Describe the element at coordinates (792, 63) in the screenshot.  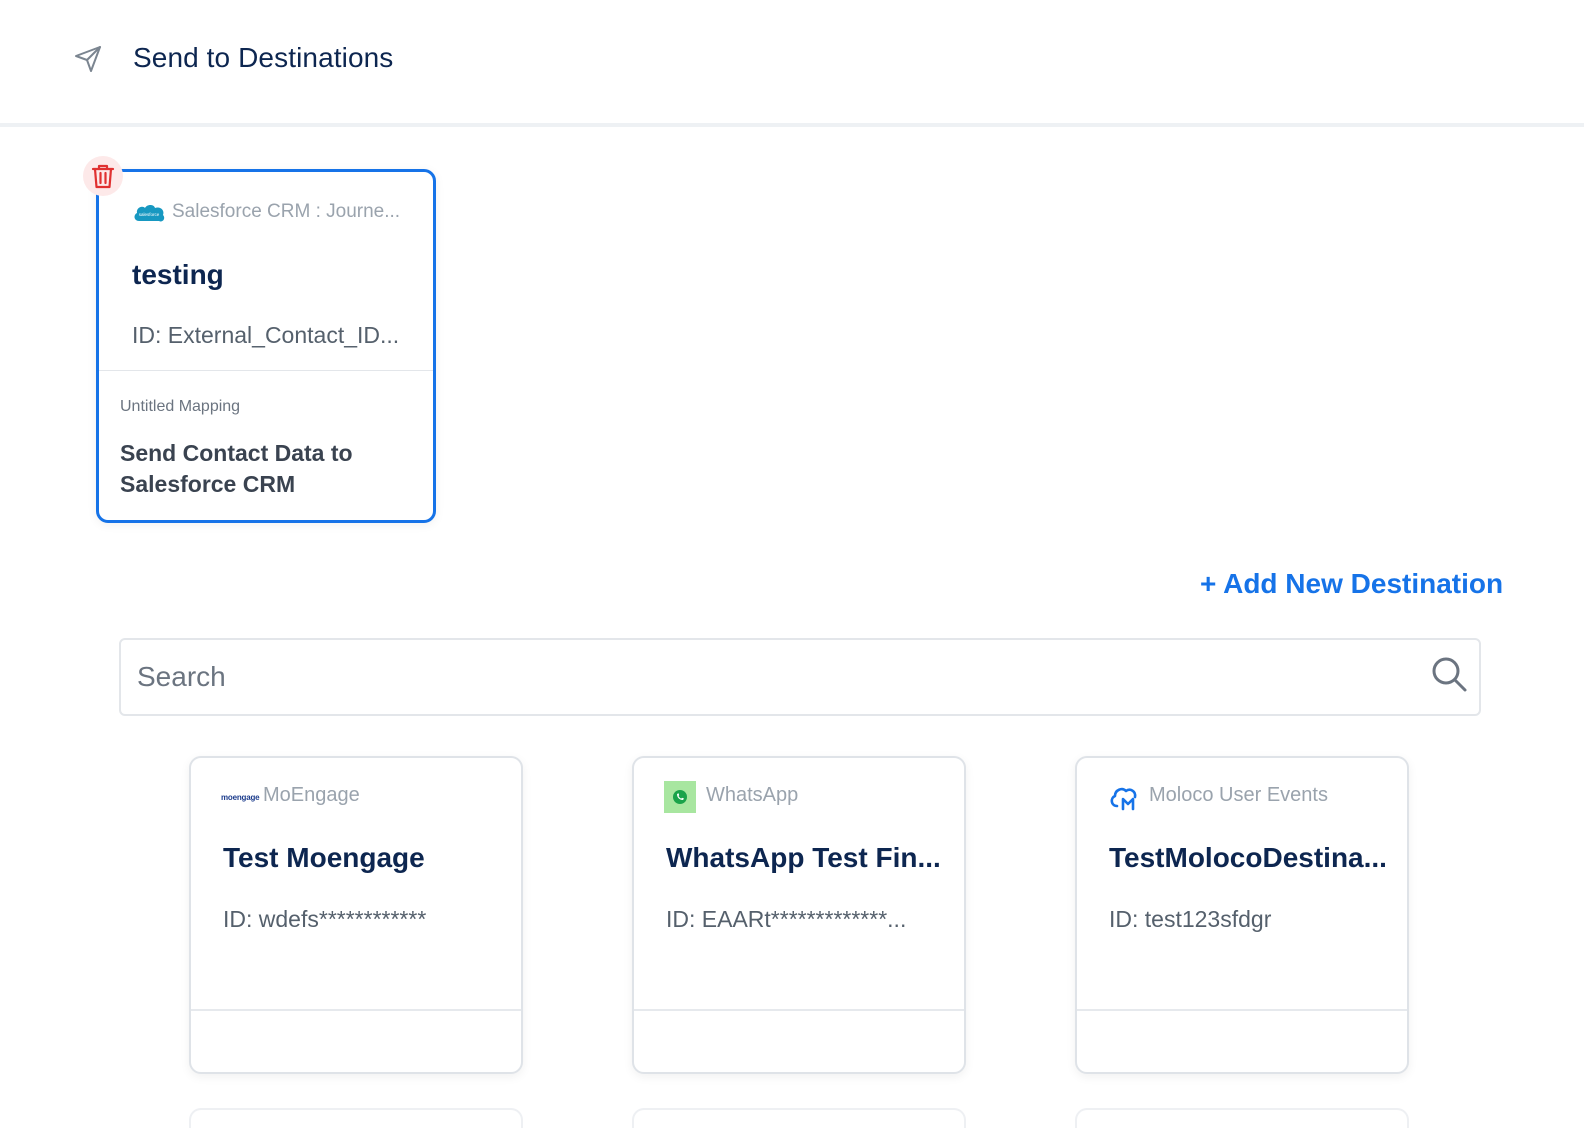
I see `page-header: Send to Destinations` at that location.